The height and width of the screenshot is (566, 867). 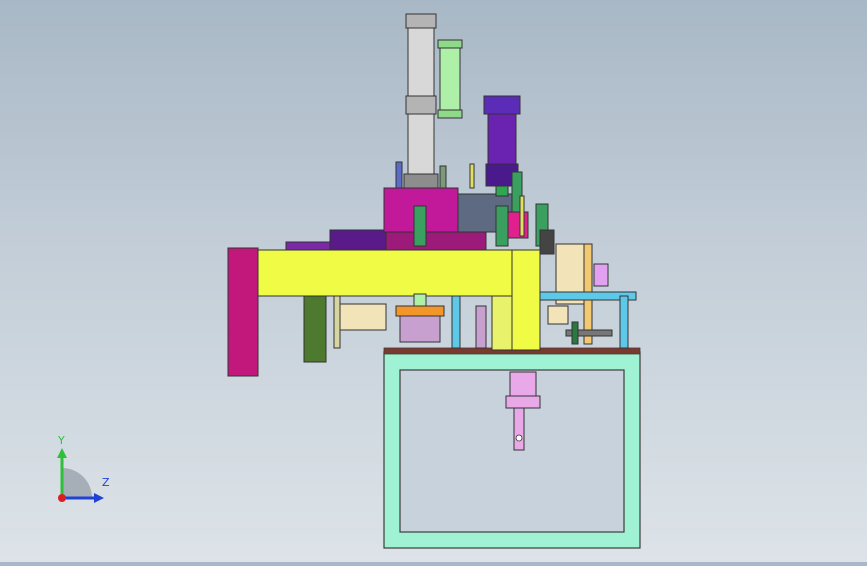 What do you see at coordinates (99, 498) in the screenshot?
I see `z-axis-arrow-icon` at bounding box center [99, 498].